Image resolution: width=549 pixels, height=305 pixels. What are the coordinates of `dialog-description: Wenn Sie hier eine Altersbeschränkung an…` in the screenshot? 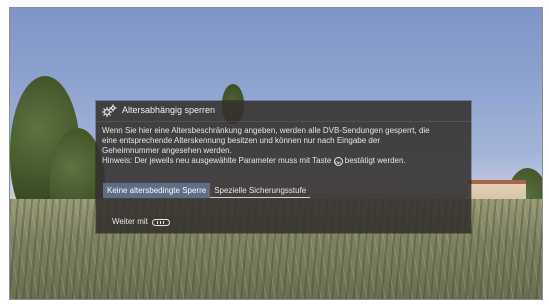 It's located at (284, 146).